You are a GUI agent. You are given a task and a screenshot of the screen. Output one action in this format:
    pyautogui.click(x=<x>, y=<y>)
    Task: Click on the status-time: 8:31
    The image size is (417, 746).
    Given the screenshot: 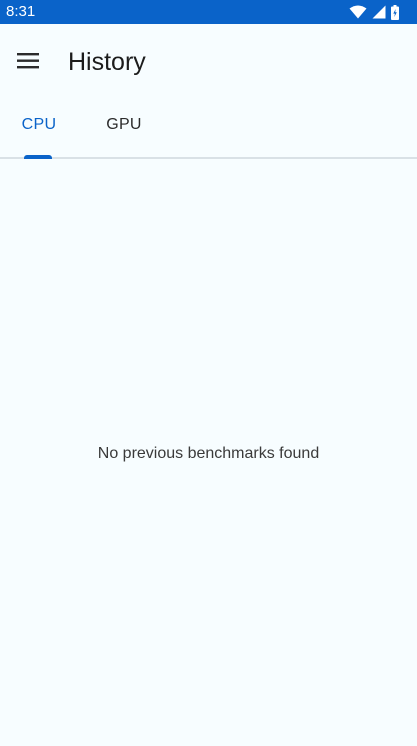 What is the action you would take?
    pyautogui.click(x=21, y=11)
    